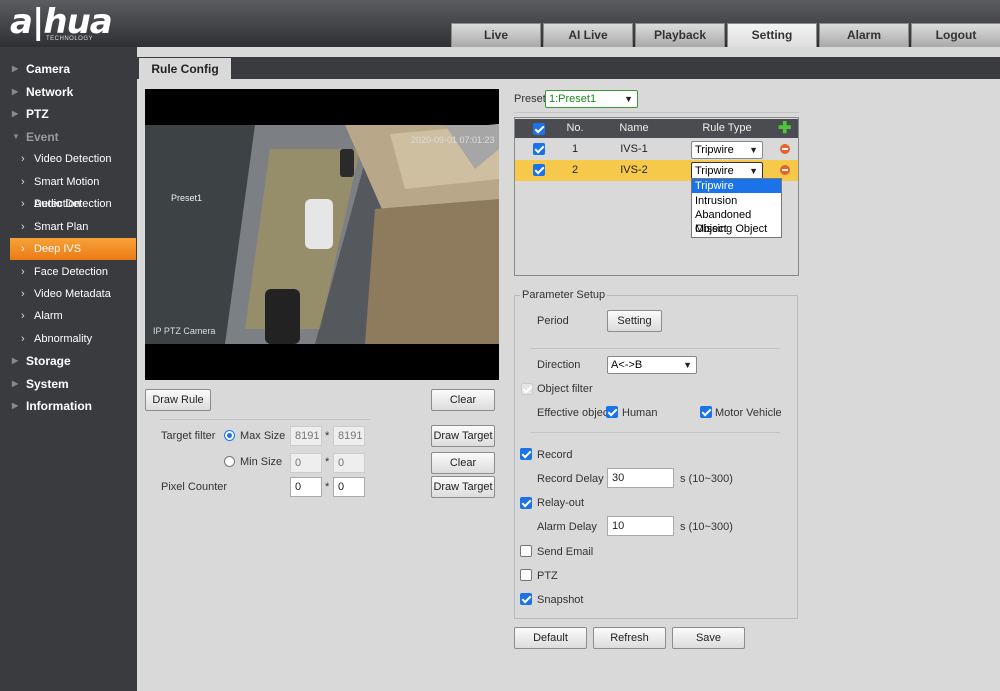 The image size is (1000, 691). I want to click on sidebar-sub-audio-detection: › Audio Detection, so click(73, 204).